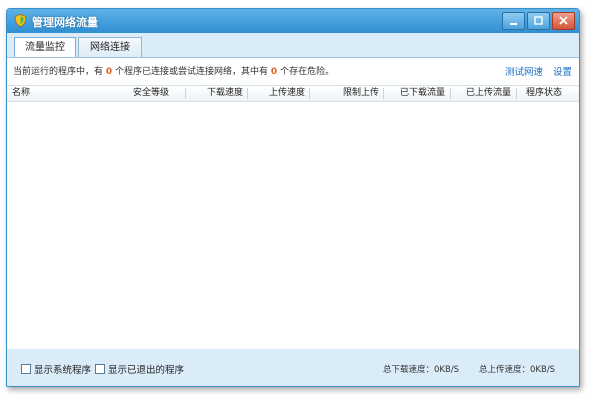  What do you see at coordinates (517, 370) in the screenshot?
I see `total-upload-speed: 总上传速度：0KB/S` at bounding box center [517, 370].